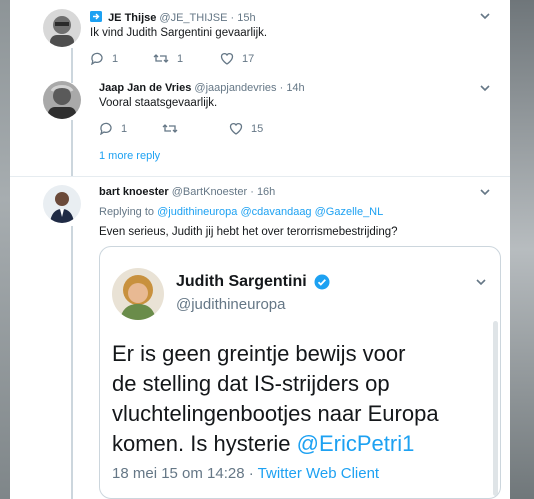 Image resolution: width=534 pixels, height=499 pixels. Describe the element at coordinates (251, 383) in the screenshot. I see `quoted-text-line: de stelling dat IS-strijders op` at that location.